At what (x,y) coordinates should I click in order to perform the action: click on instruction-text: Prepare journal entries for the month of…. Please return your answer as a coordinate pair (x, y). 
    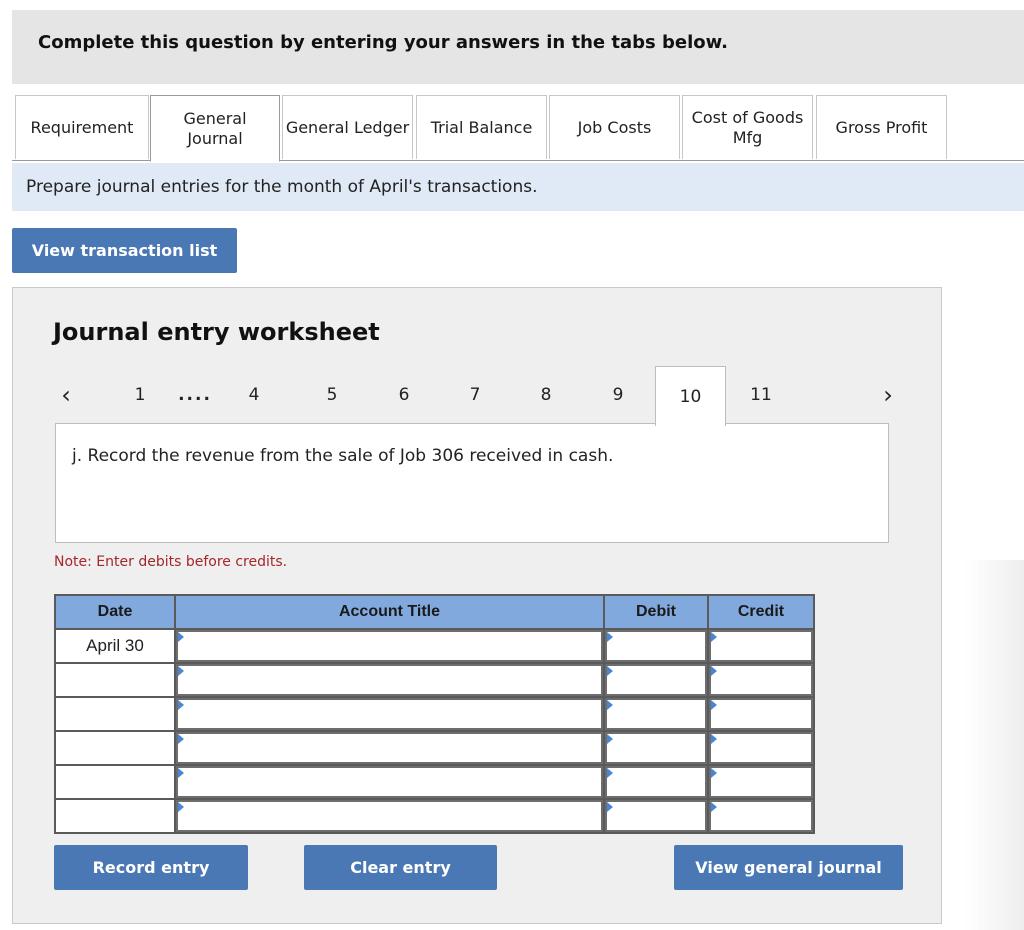
    Looking at the image, I should click on (282, 187).